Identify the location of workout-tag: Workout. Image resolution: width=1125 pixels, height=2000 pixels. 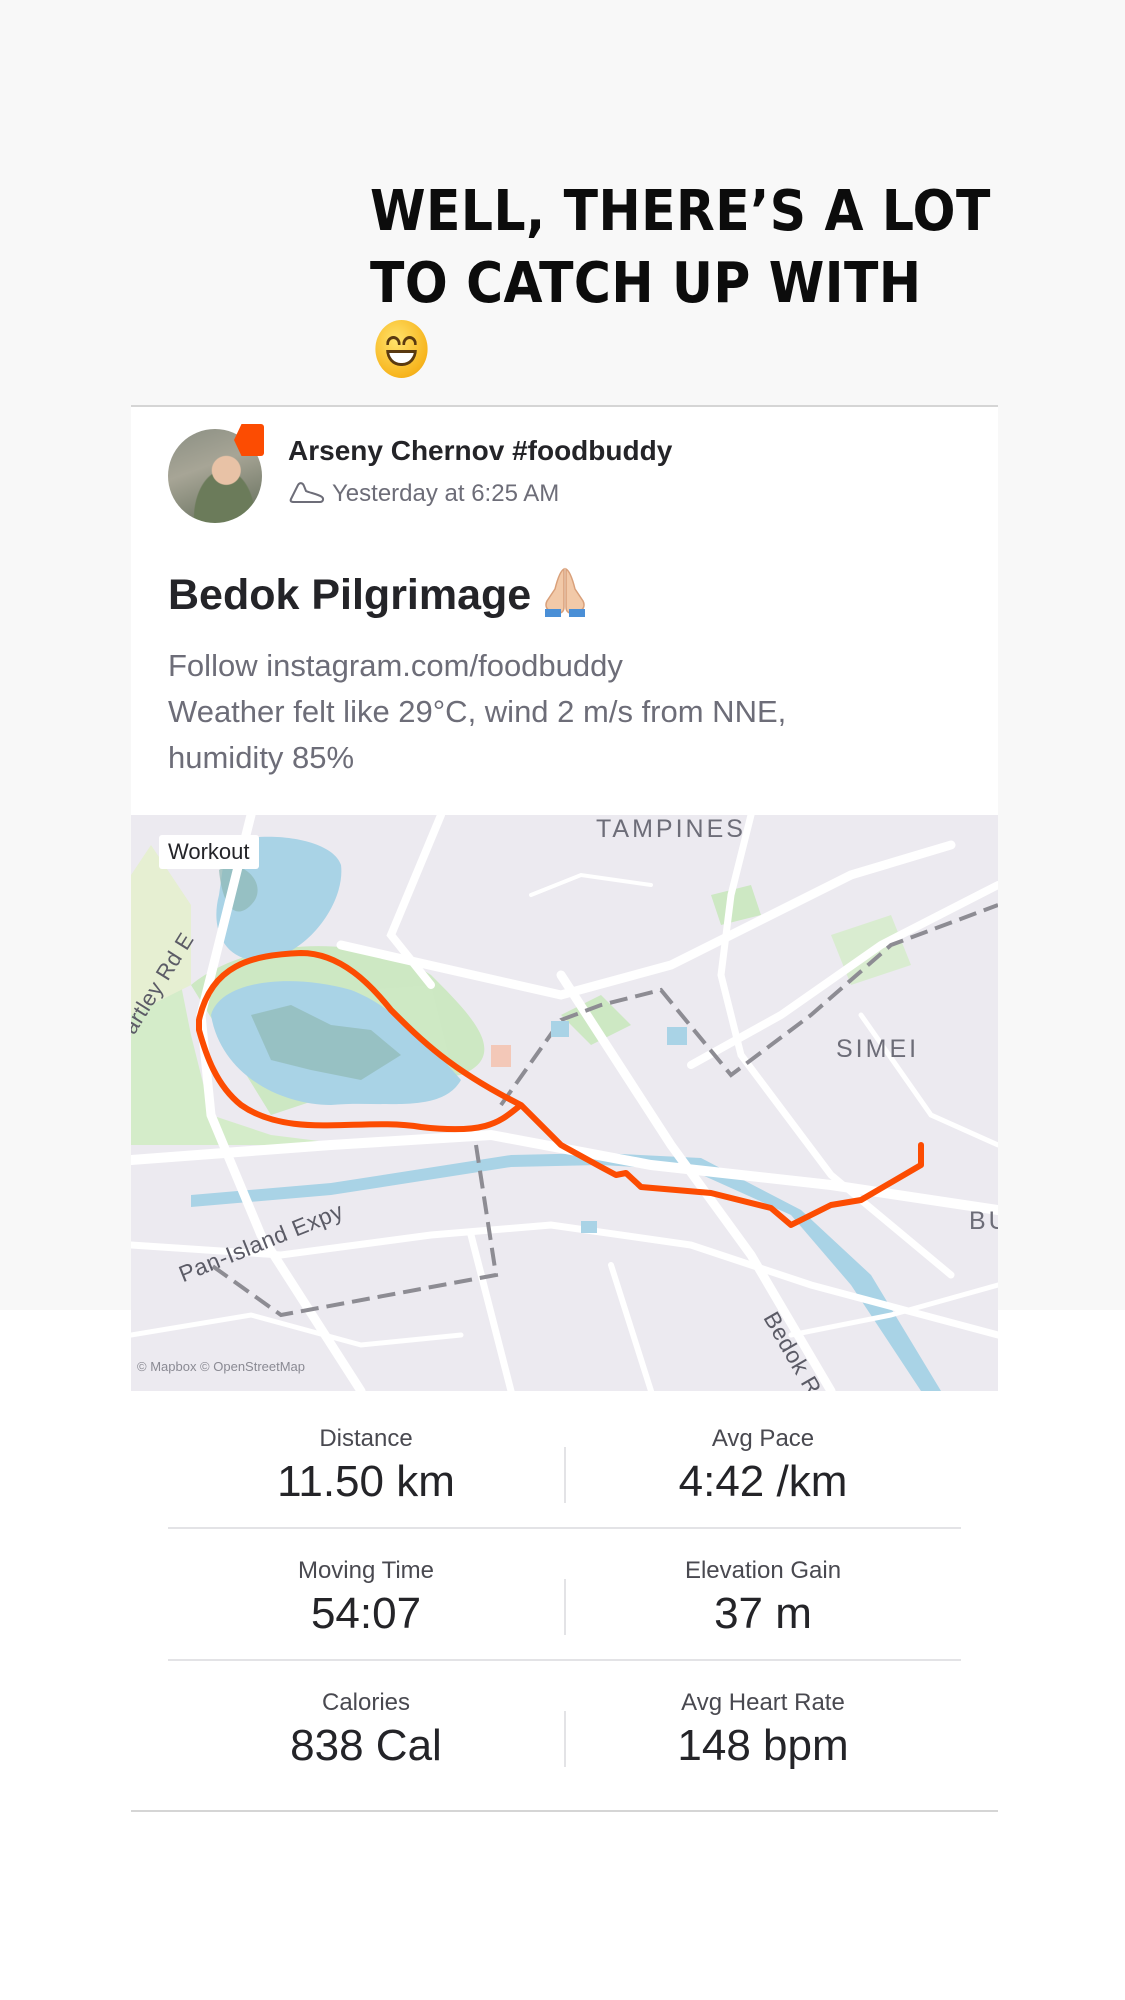
(209, 852).